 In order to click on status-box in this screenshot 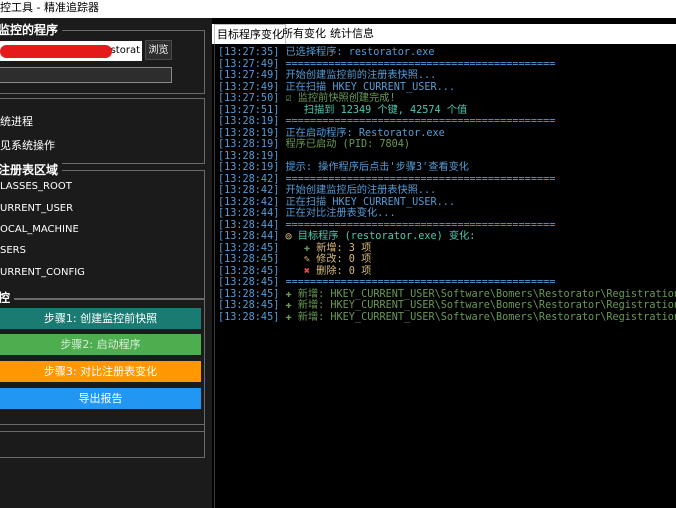, I will do `click(102, 441)`.